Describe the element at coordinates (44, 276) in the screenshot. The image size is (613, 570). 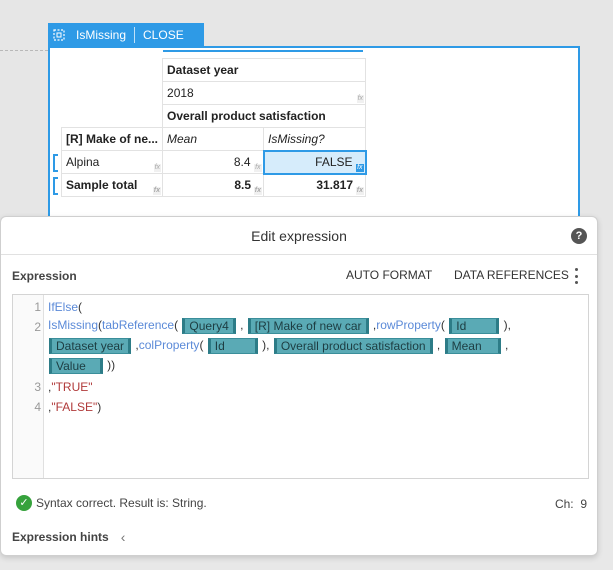
I see `expression-label: Expression` at that location.